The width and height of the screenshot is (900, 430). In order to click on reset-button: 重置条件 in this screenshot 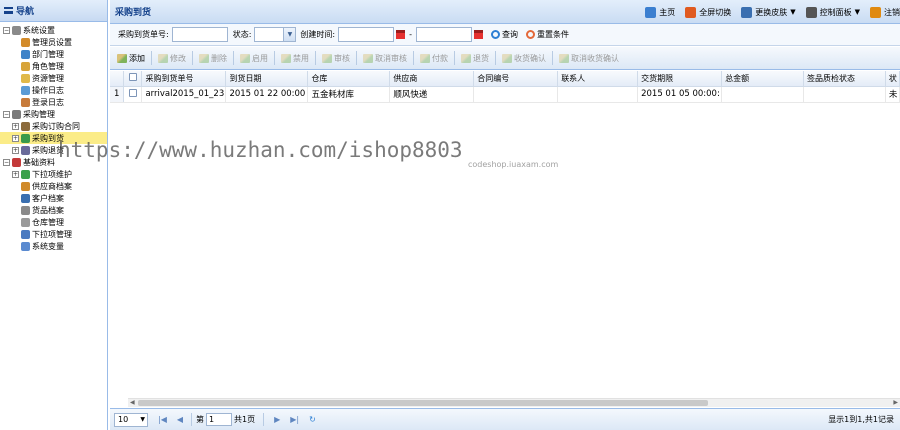, I will do `click(547, 34)`.